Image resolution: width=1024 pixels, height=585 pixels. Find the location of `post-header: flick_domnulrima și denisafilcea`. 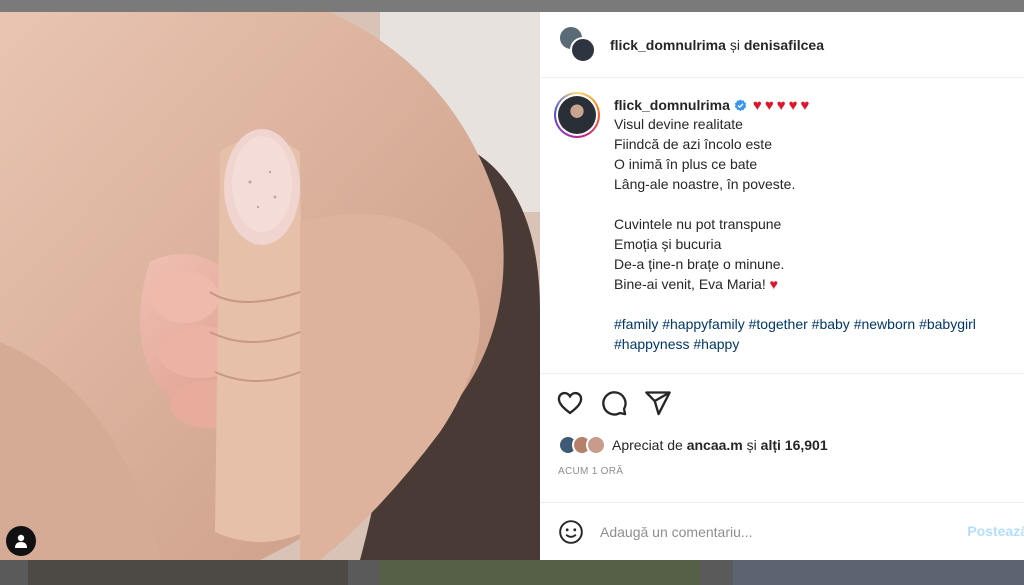

post-header: flick_domnulrima și denisafilcea is located at coordinates (782, 45).